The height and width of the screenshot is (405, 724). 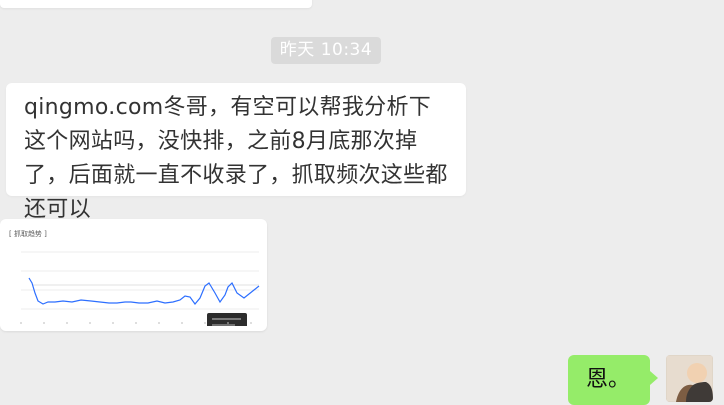 I want to click on avatar-photo-icon, so click(x=689, y=378).